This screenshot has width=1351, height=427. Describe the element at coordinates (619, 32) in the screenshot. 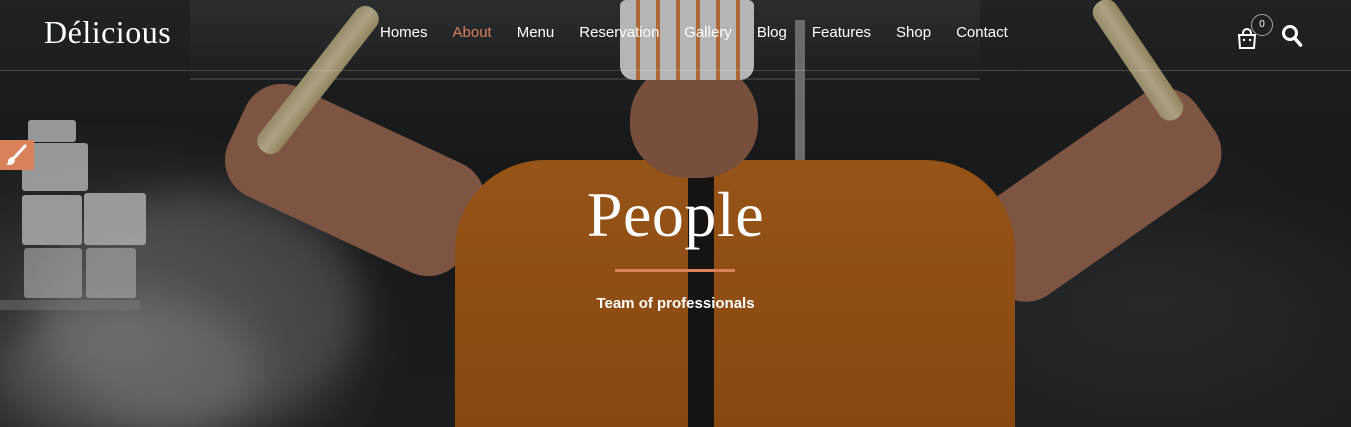

I see `nav-item-reservation: Reservation` at that location.